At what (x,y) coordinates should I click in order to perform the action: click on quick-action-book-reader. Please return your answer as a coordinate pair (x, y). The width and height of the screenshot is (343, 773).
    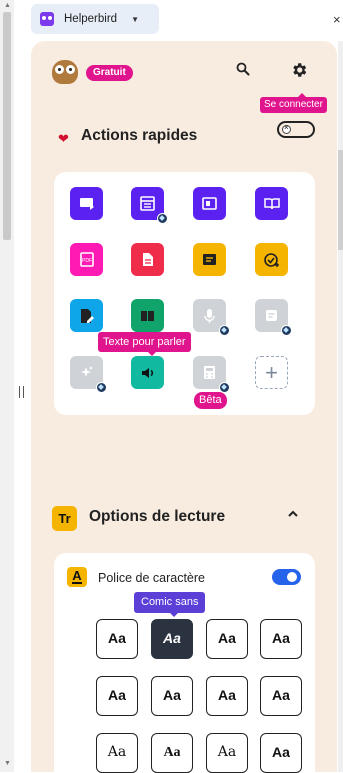
    Looking at the image, I should click on (271, 203).